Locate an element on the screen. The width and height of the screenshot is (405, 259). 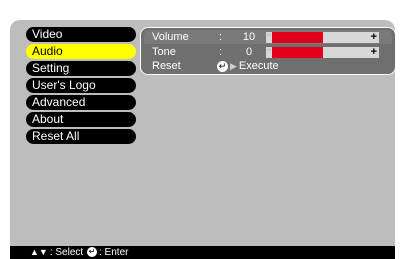
help-select-label: : Select is located at coordinates (66, 252).